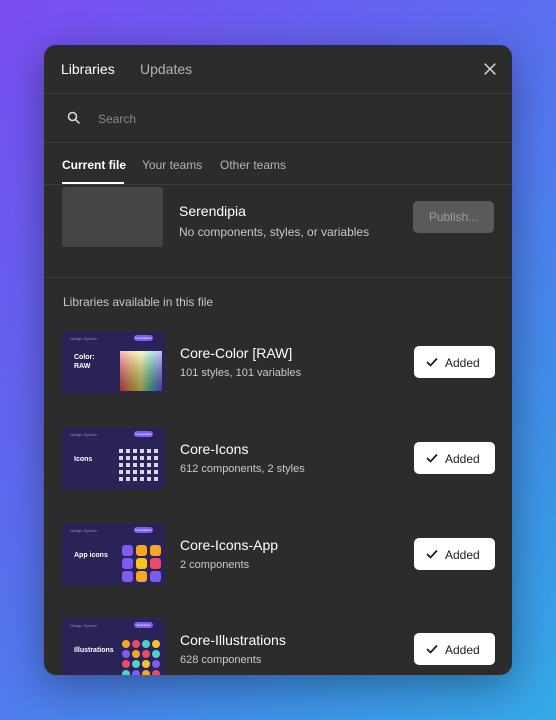 This screenshot has width=556, height=720. What do you see at coordinates (278, 69) in the screenshot?
I see `dialog-header: Libraries Updates` at bounding box center [278, 69].